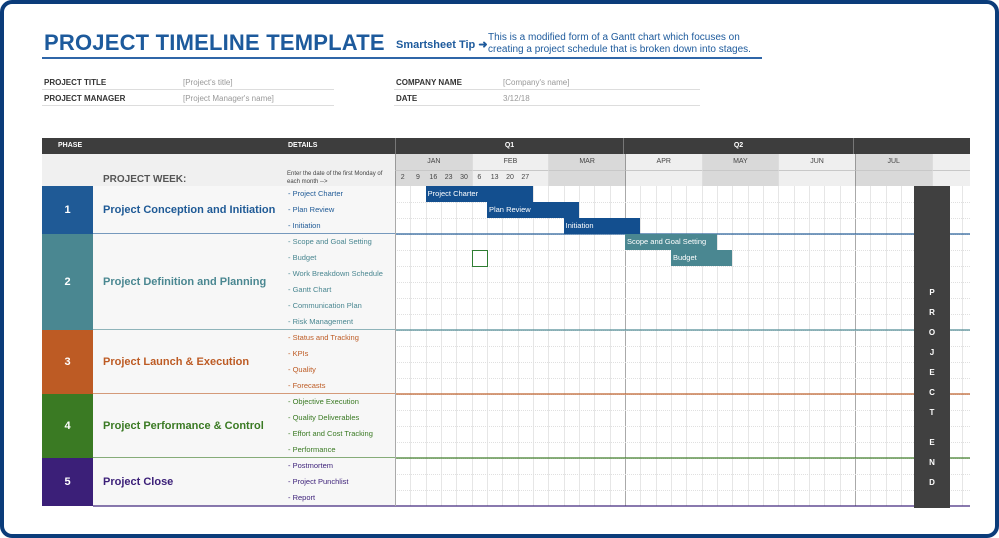  I want to click on week-number: 13, so click(494, 178).